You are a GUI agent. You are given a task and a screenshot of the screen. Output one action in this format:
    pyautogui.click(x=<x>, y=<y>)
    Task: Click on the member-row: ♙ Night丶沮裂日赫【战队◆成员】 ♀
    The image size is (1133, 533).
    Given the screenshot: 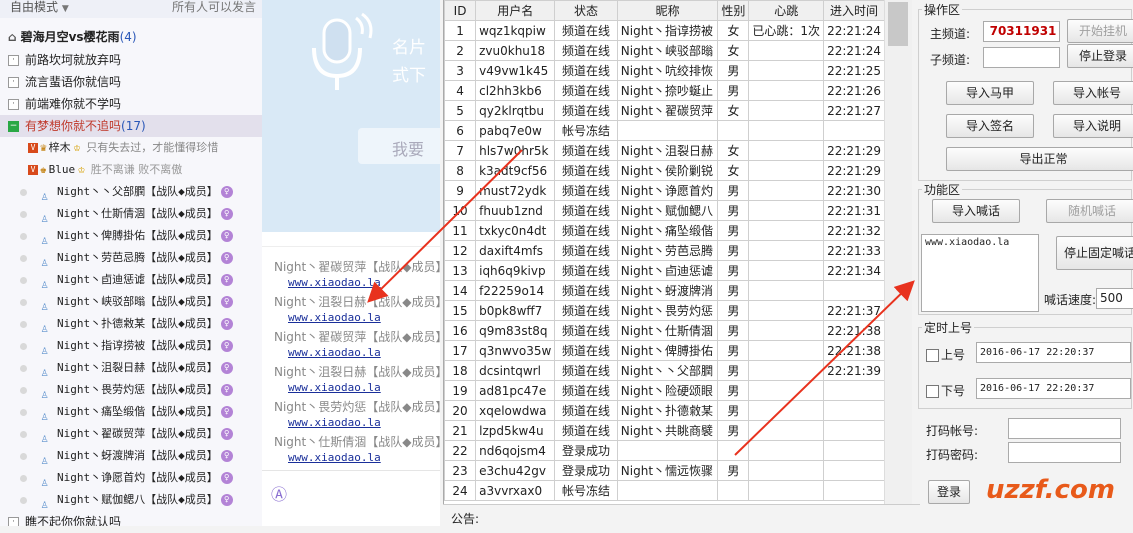 What is the action you would take?
    pyautogui.click(x=131, y=368)
    